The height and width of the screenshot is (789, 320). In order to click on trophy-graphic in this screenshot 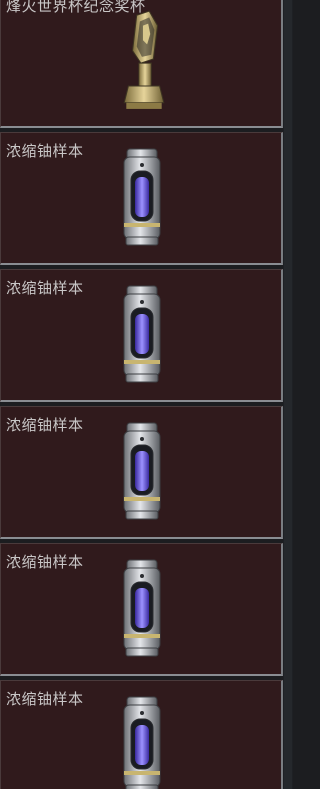, I will do `click(144, 59)`.